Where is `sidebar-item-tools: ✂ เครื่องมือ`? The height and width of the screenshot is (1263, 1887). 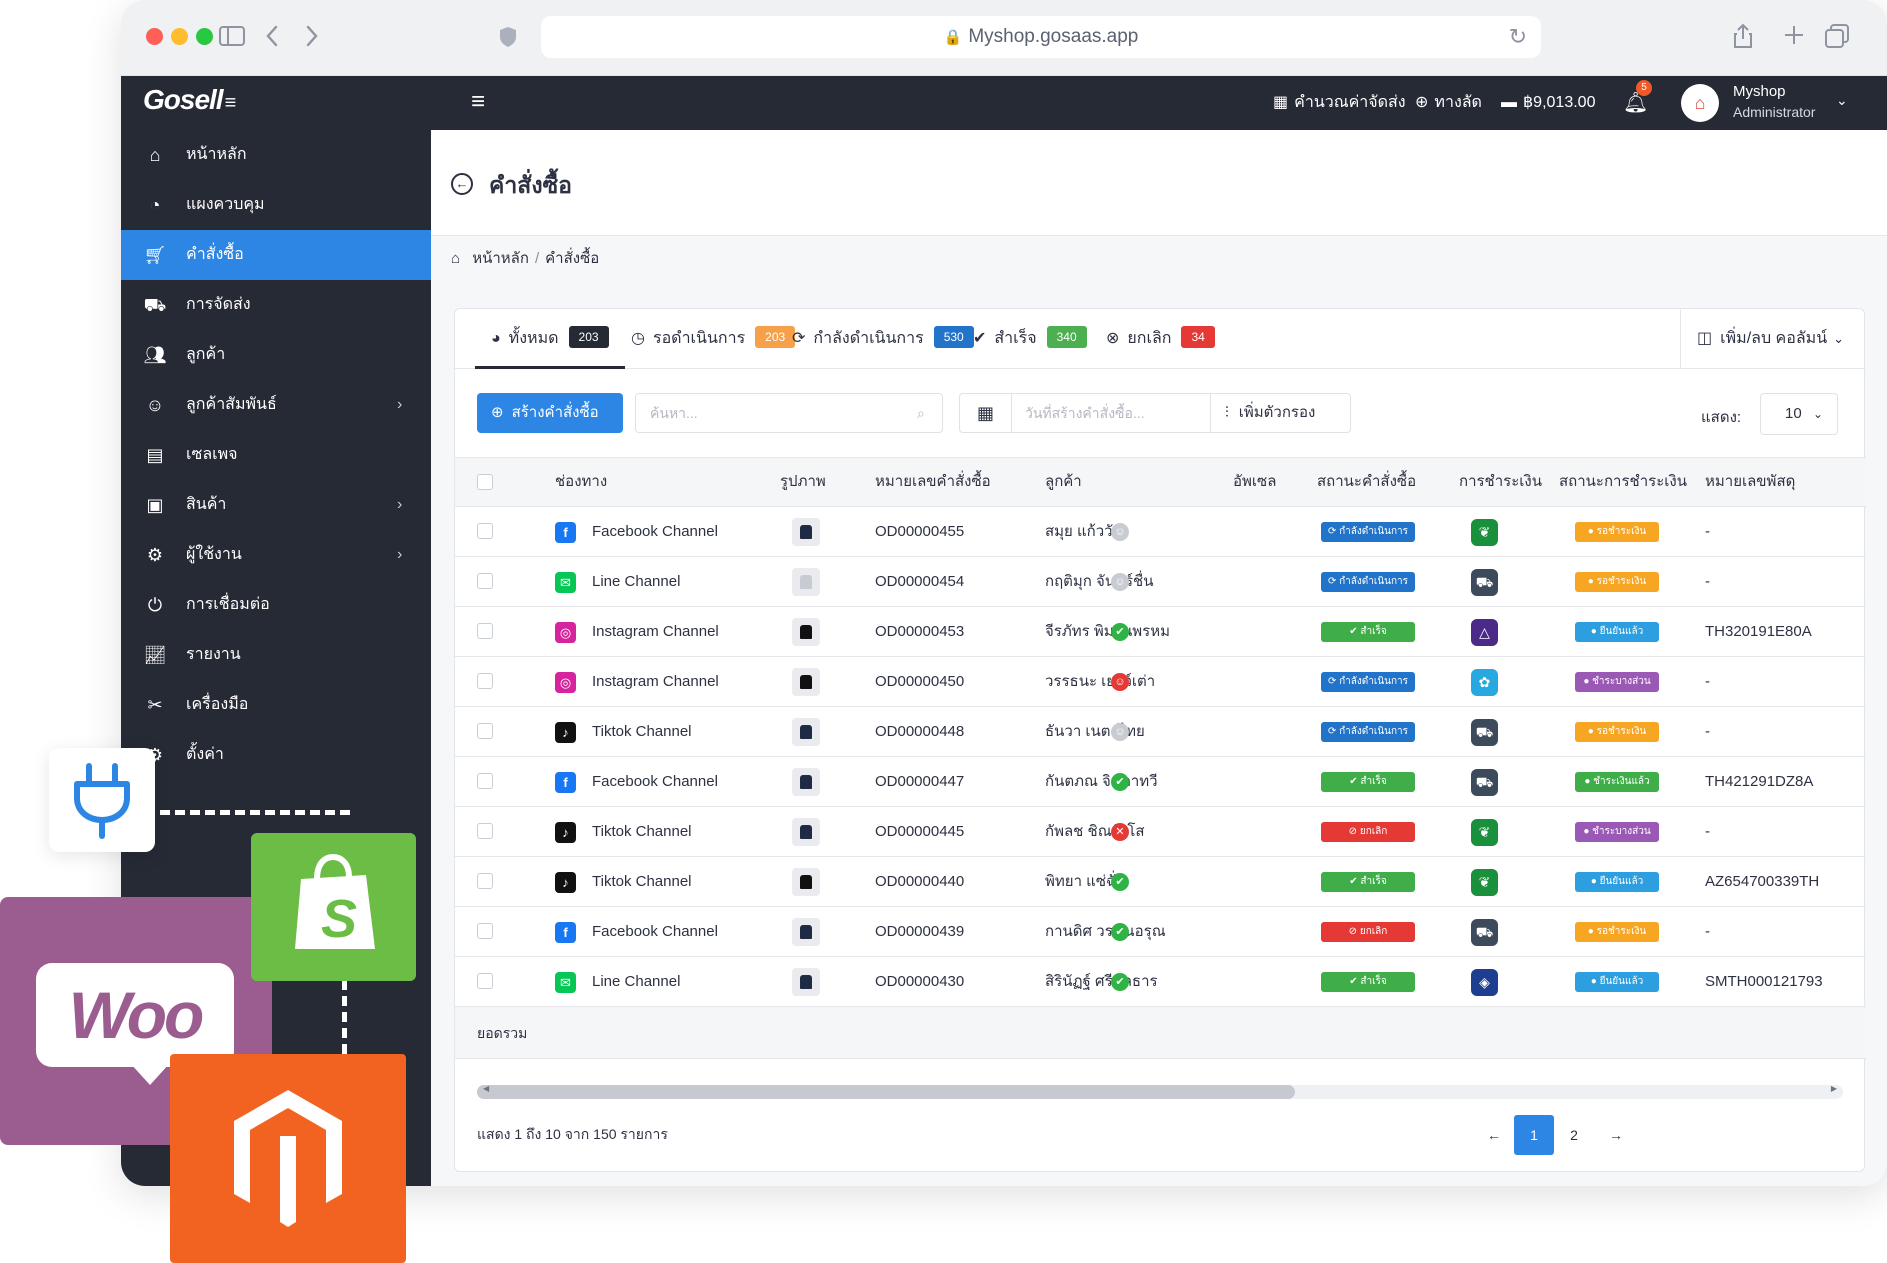
sidebar-item-tools: ✂ เครื่องมือ is located at coordinates (276, 705).